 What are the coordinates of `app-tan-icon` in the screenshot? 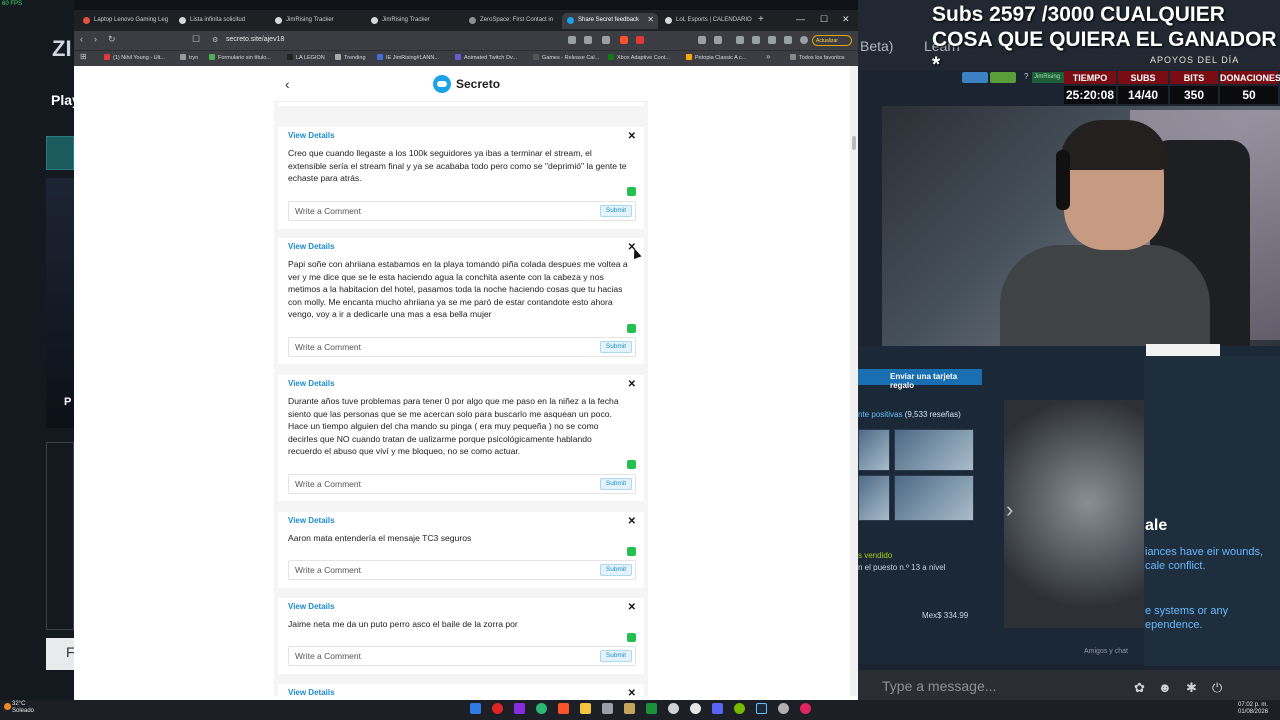 It's located at (629, 708).